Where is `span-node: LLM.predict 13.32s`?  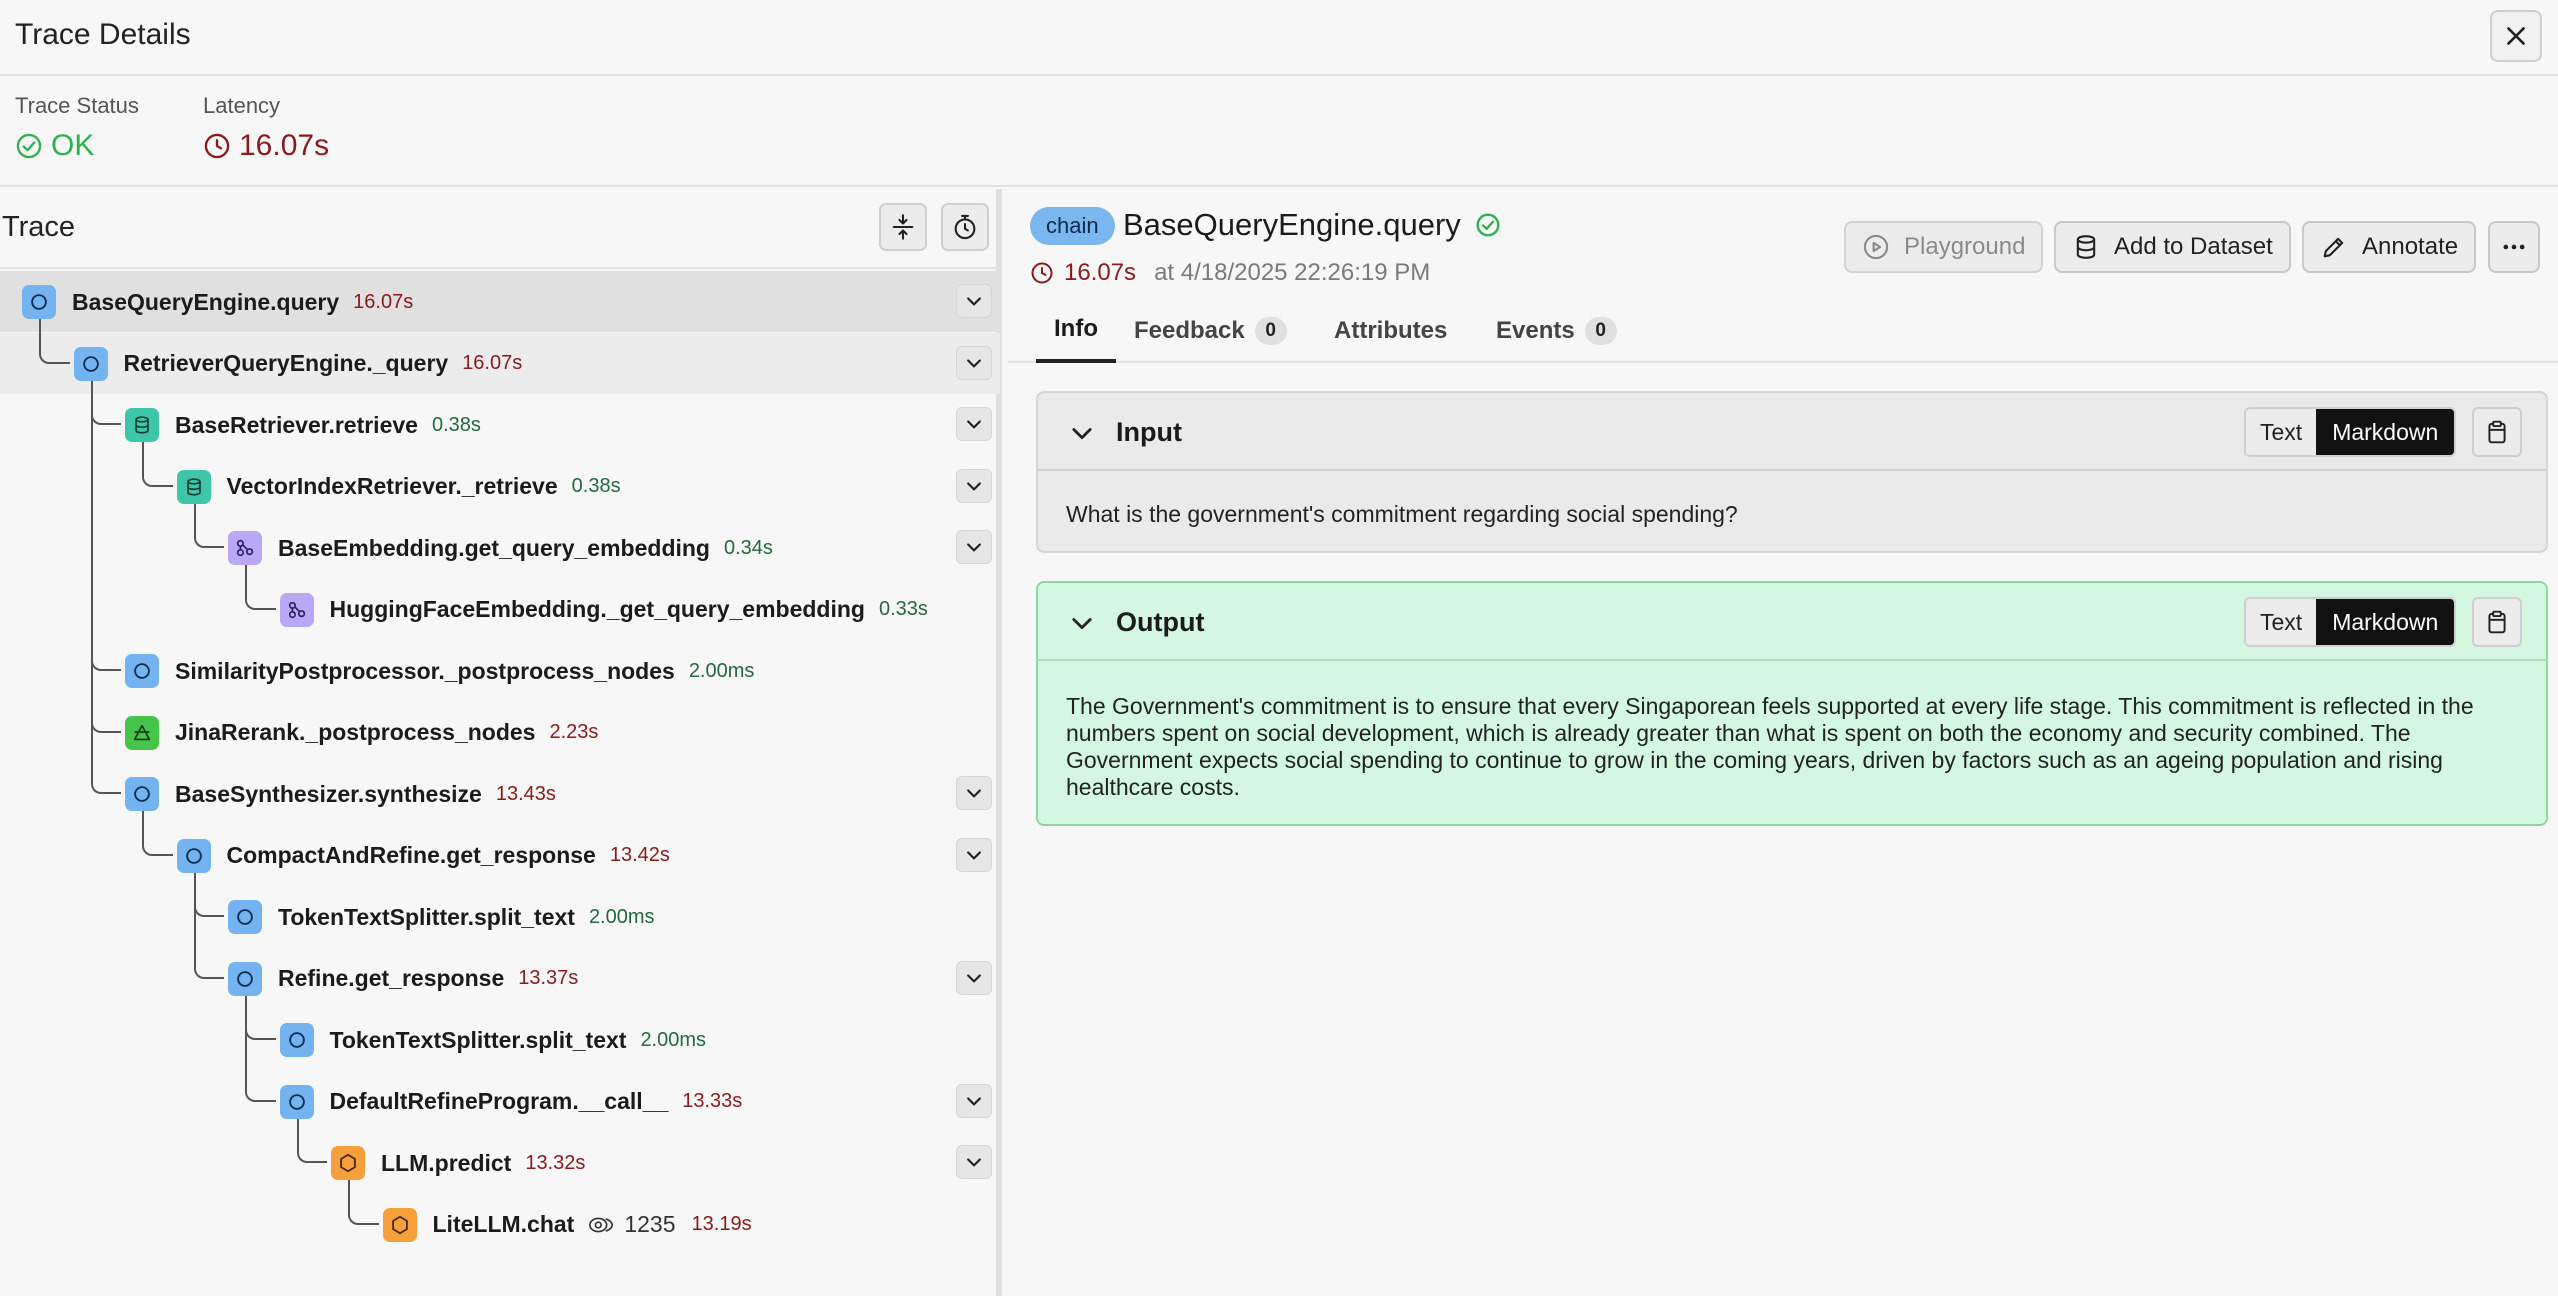 span-node: LLM.predict 13.32s is located at coordinates (458, 1163).